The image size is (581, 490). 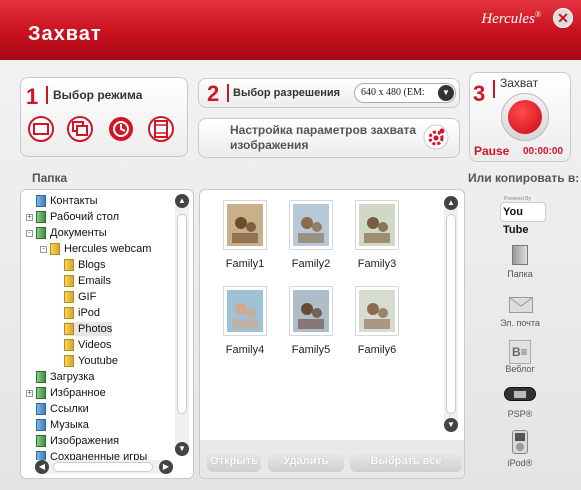 What do you see at coordinates (525, 117) in the screenshot?
I see `record-button` at bounding box center [525, 117].